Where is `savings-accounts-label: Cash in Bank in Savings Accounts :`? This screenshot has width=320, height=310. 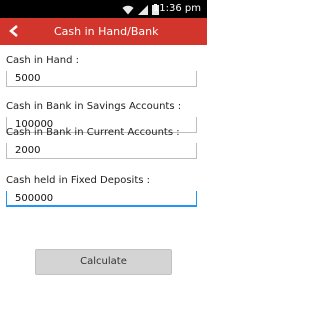 savings-accounts-label: Cash in Bank in Savings Accounts : is located at coordinates (94, 106).